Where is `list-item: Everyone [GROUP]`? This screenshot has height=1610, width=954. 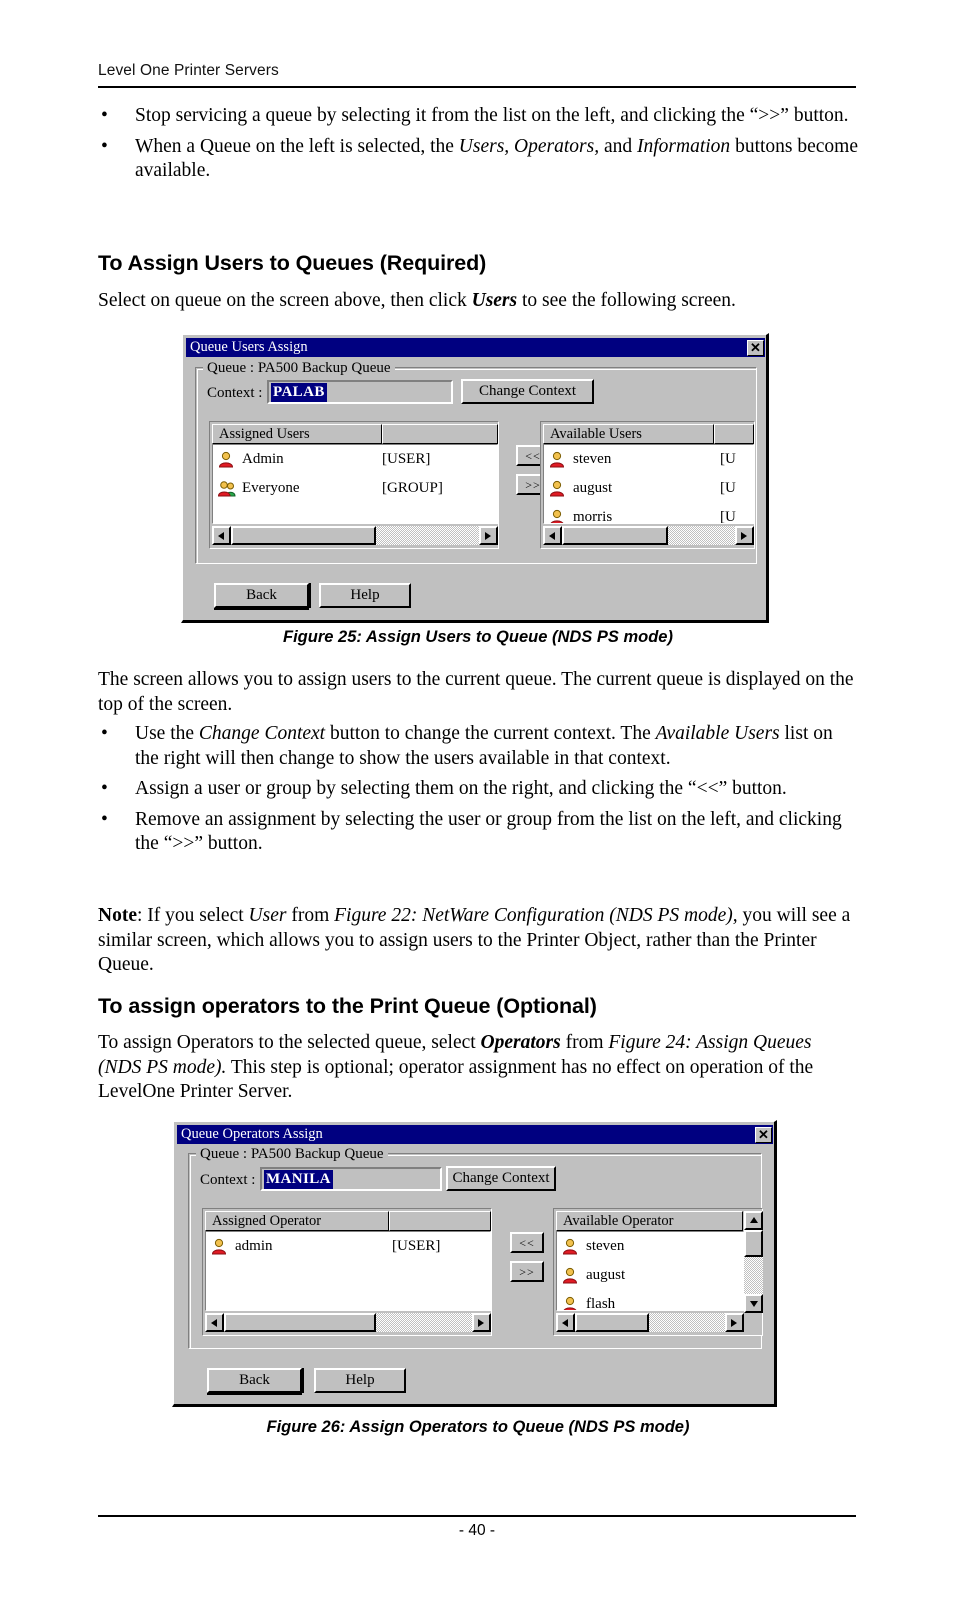
list-item: Everyone [GROUP] is located at coordinates (355, 488).